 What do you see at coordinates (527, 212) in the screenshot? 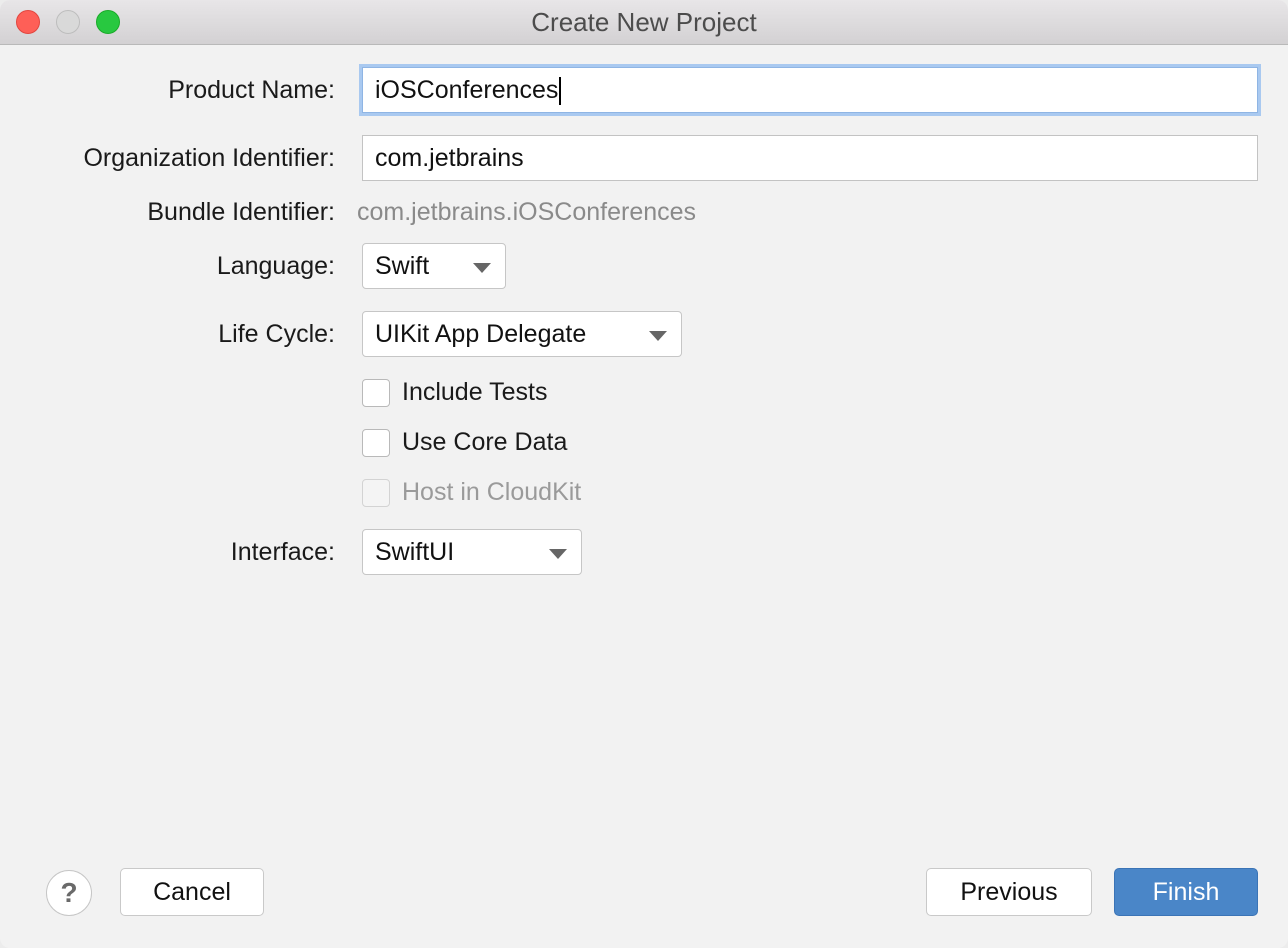
I see `bundle-identifier-value: com.jetbrains.iOSConferences` at bounding box center [527, 212].